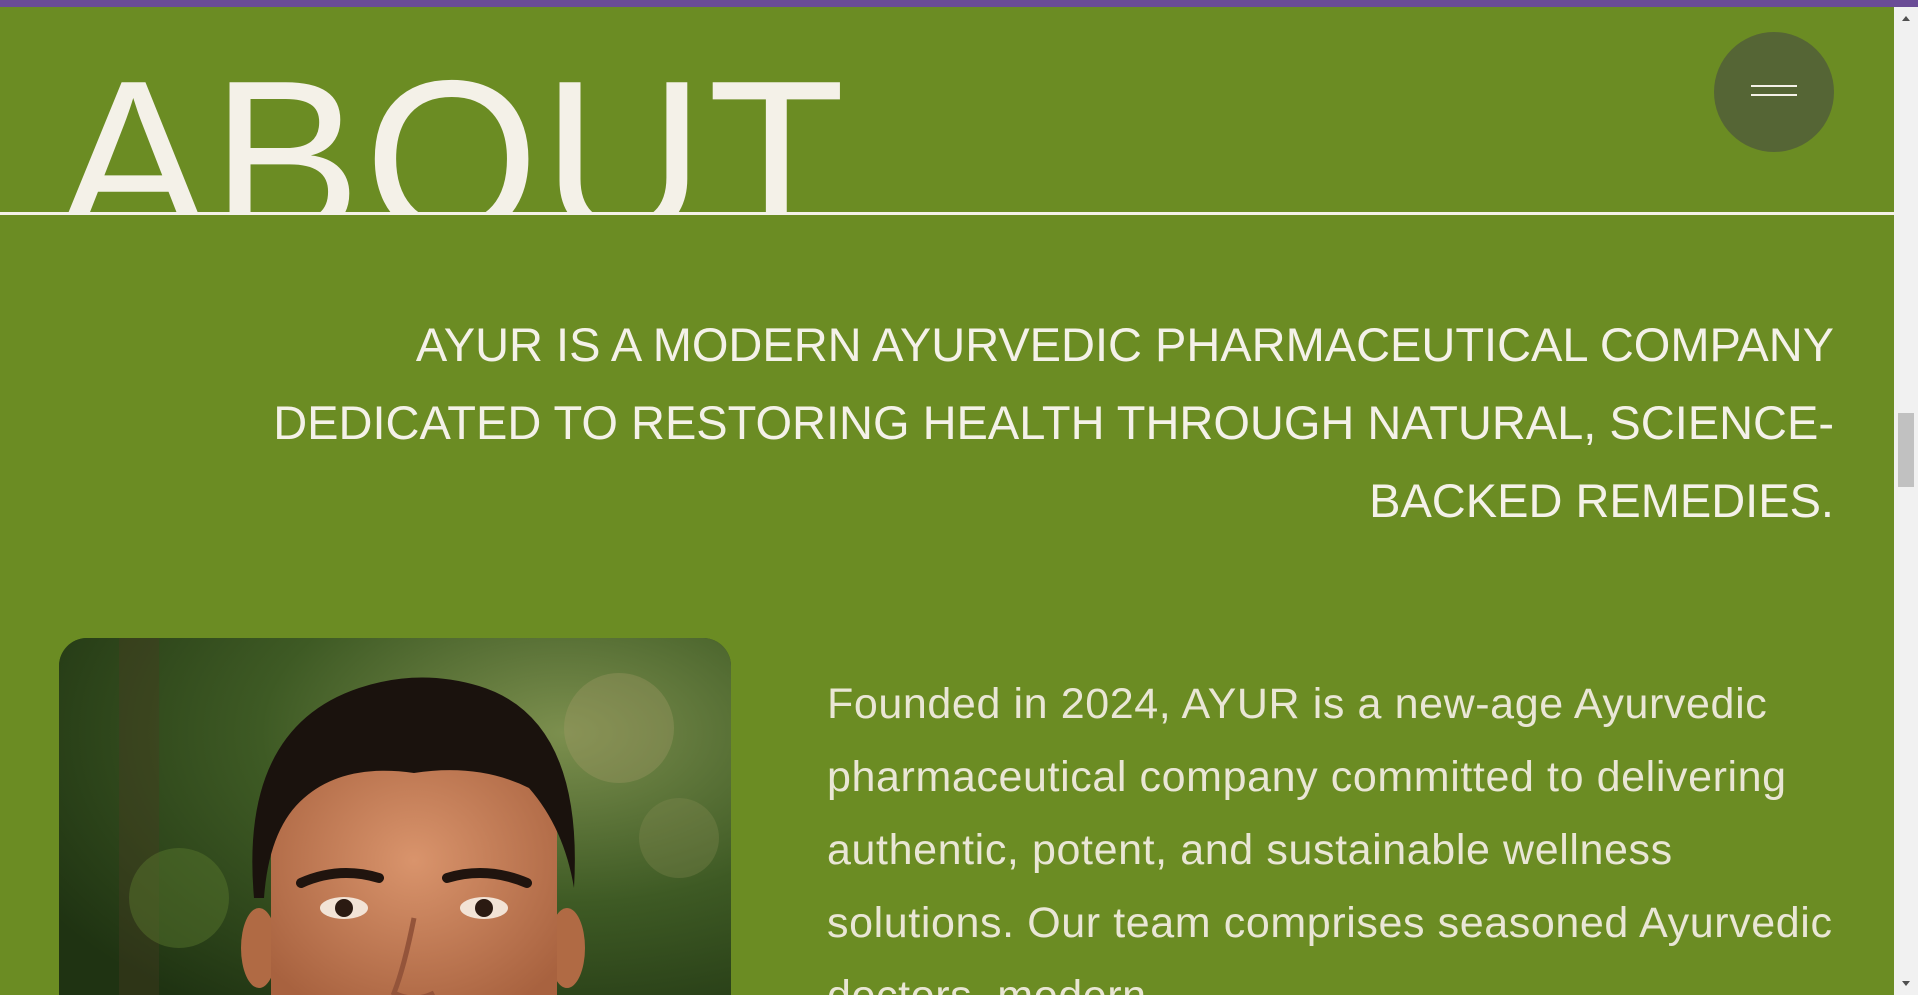 The height and width of the screenshot is (995, 1918). Describe the element at coordinates (1906, 983) in the screenshot. I see `scroll-down-arrow-icon` at that location.